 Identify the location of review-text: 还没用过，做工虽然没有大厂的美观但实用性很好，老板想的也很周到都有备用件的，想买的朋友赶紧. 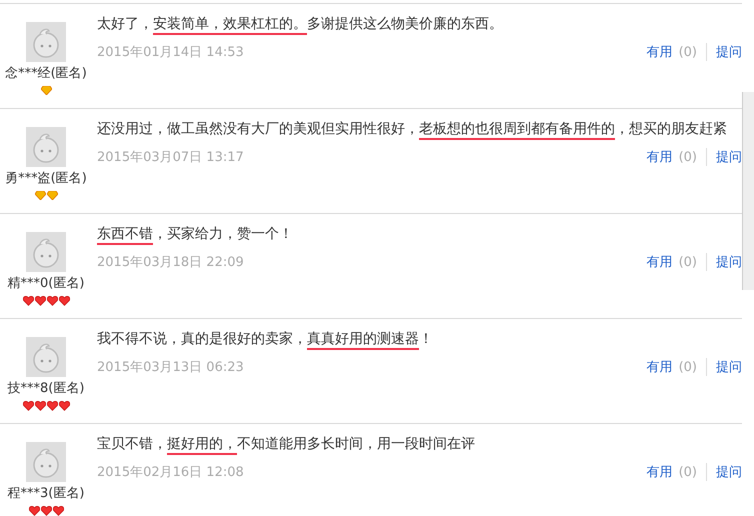
(419, 129).